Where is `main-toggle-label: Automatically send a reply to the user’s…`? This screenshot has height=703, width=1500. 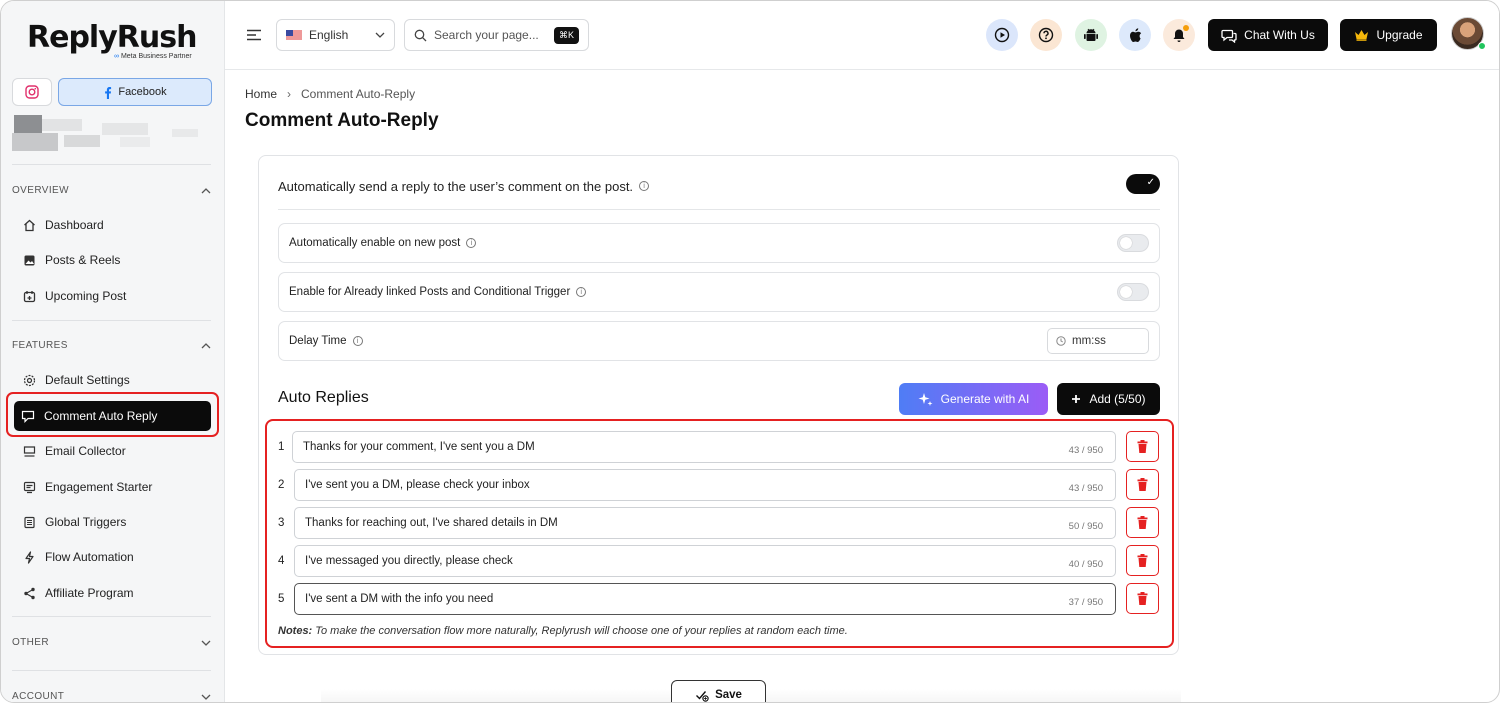 main-toggle-label: Automatically send a reply to the user’s… is located at coordinates (456, 186).